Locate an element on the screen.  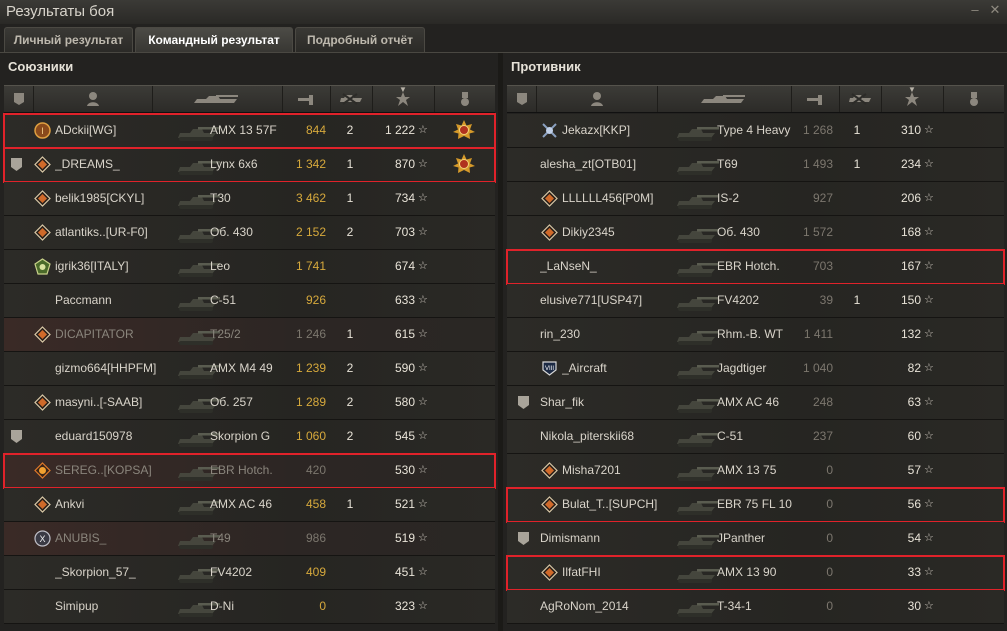
tank-name: AMX AC 46 is located at coordinates (748, 402).